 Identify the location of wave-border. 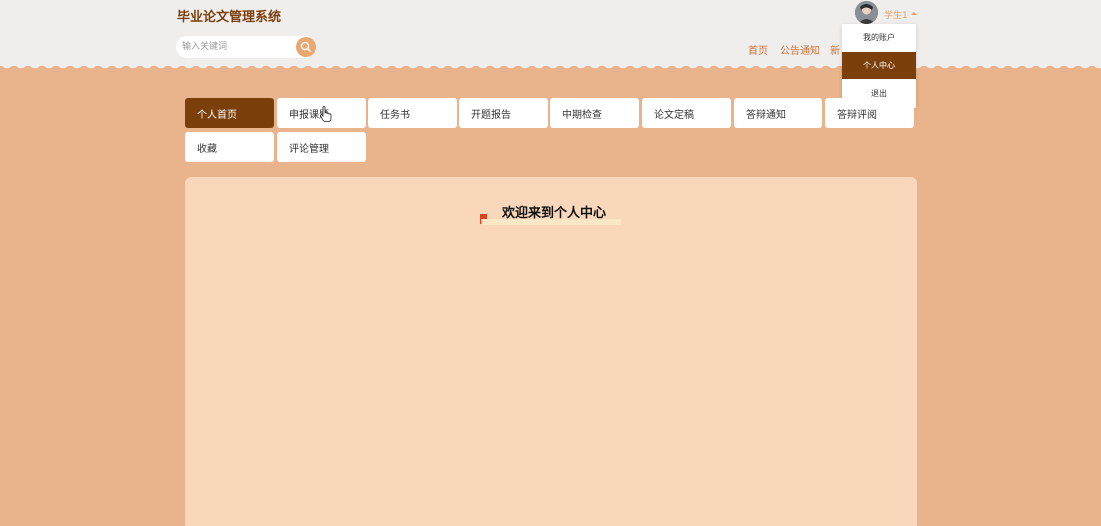
(550, 68).